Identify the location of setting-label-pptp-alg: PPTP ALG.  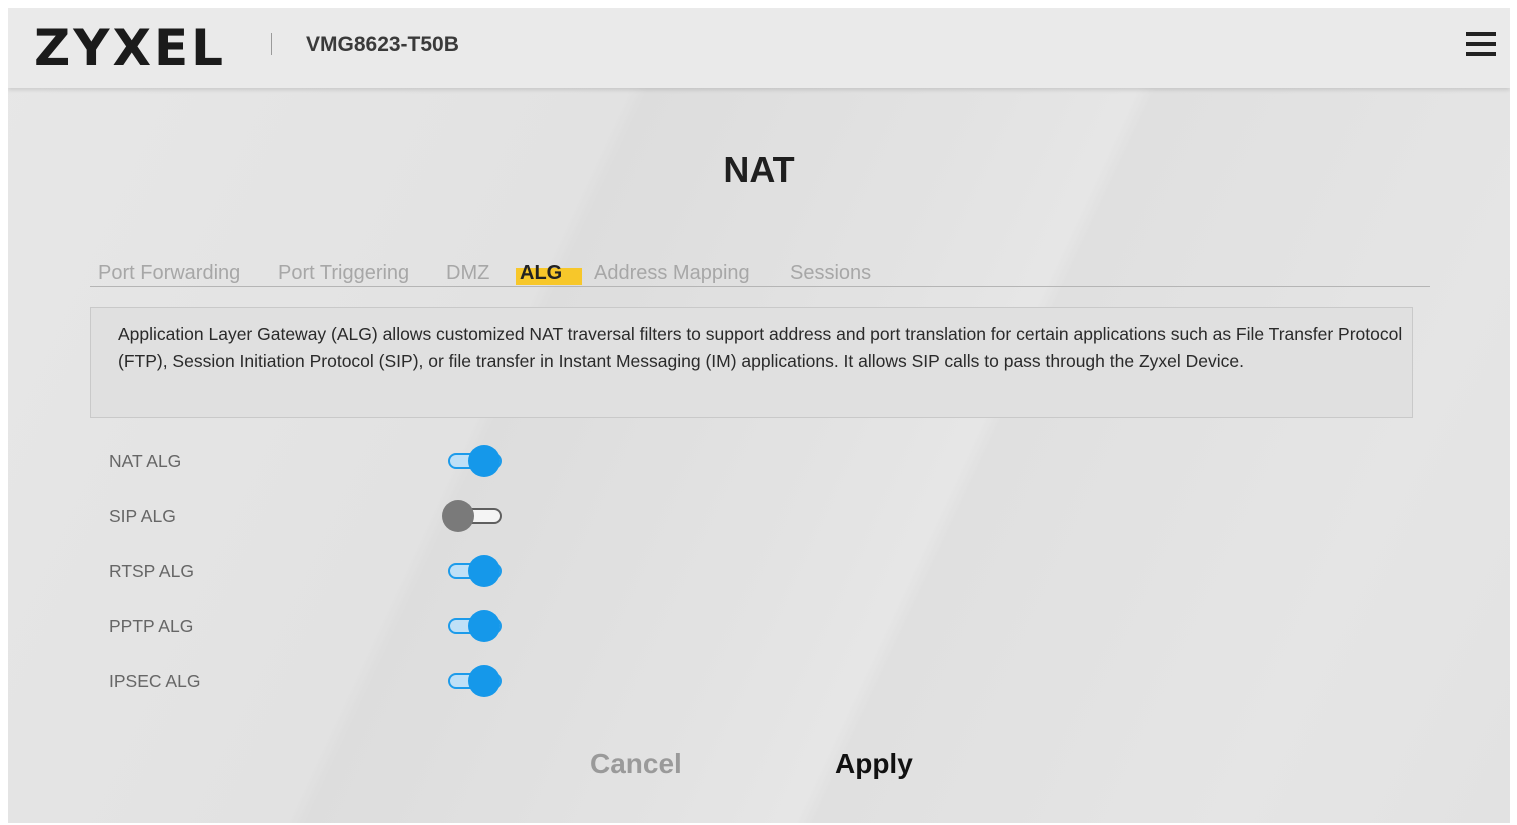
(151, 626).